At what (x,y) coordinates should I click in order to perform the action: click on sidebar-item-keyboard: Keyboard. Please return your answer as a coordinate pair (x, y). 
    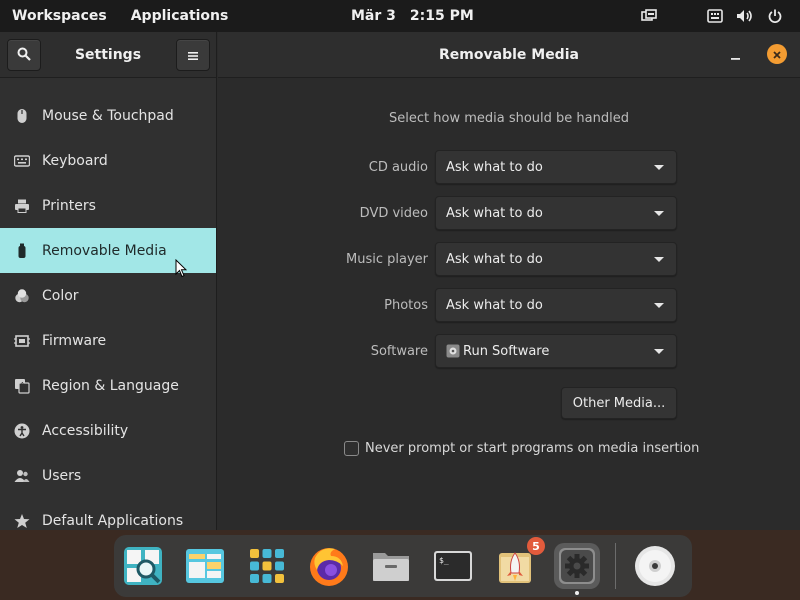
    Looking at the image, I should click on (108, 160).